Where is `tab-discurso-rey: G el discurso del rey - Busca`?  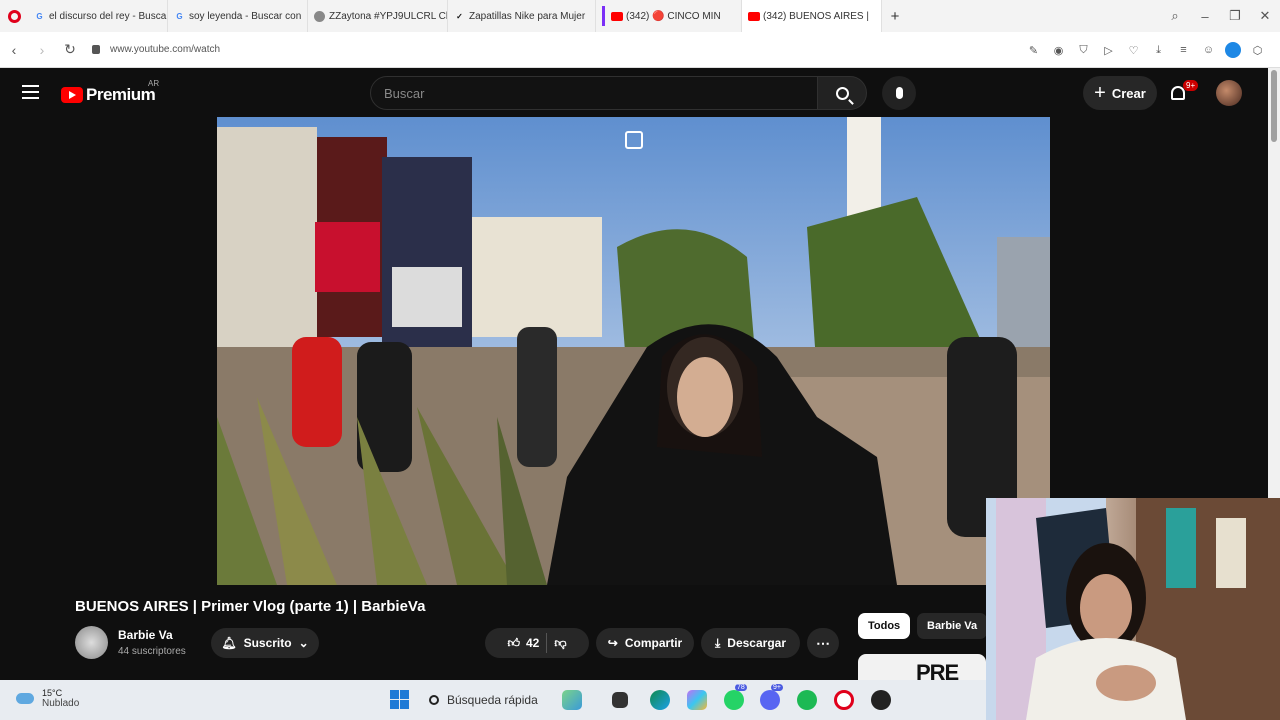 tab-discurso-rey: G el discurso del rey - Busca is located at coordinates (98, 16).